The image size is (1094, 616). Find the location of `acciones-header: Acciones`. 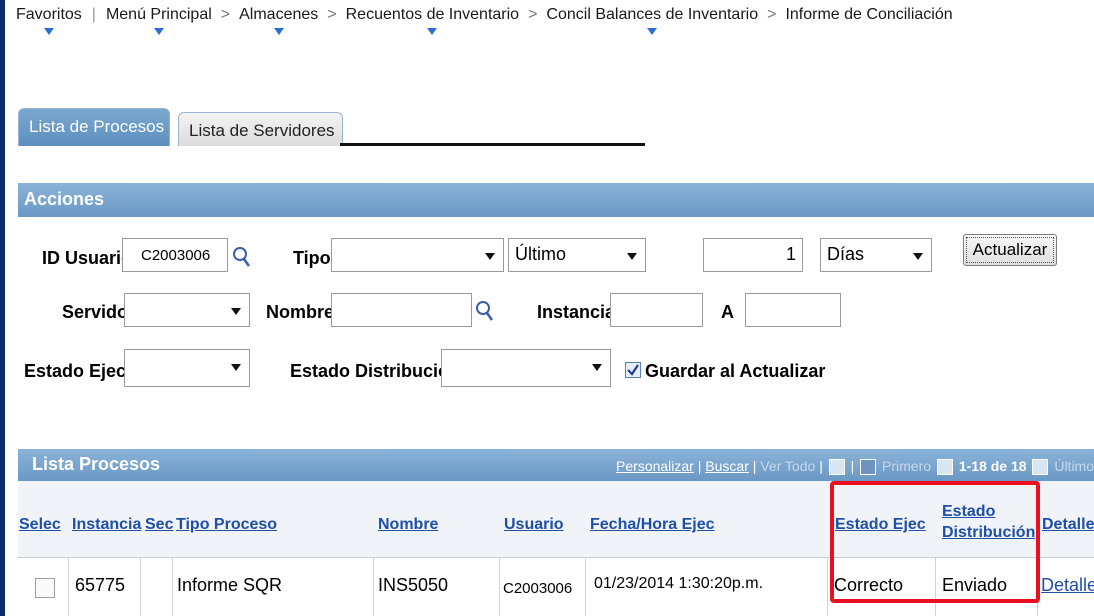

acciones-header: Acciones is located at coordinates (556, 200).